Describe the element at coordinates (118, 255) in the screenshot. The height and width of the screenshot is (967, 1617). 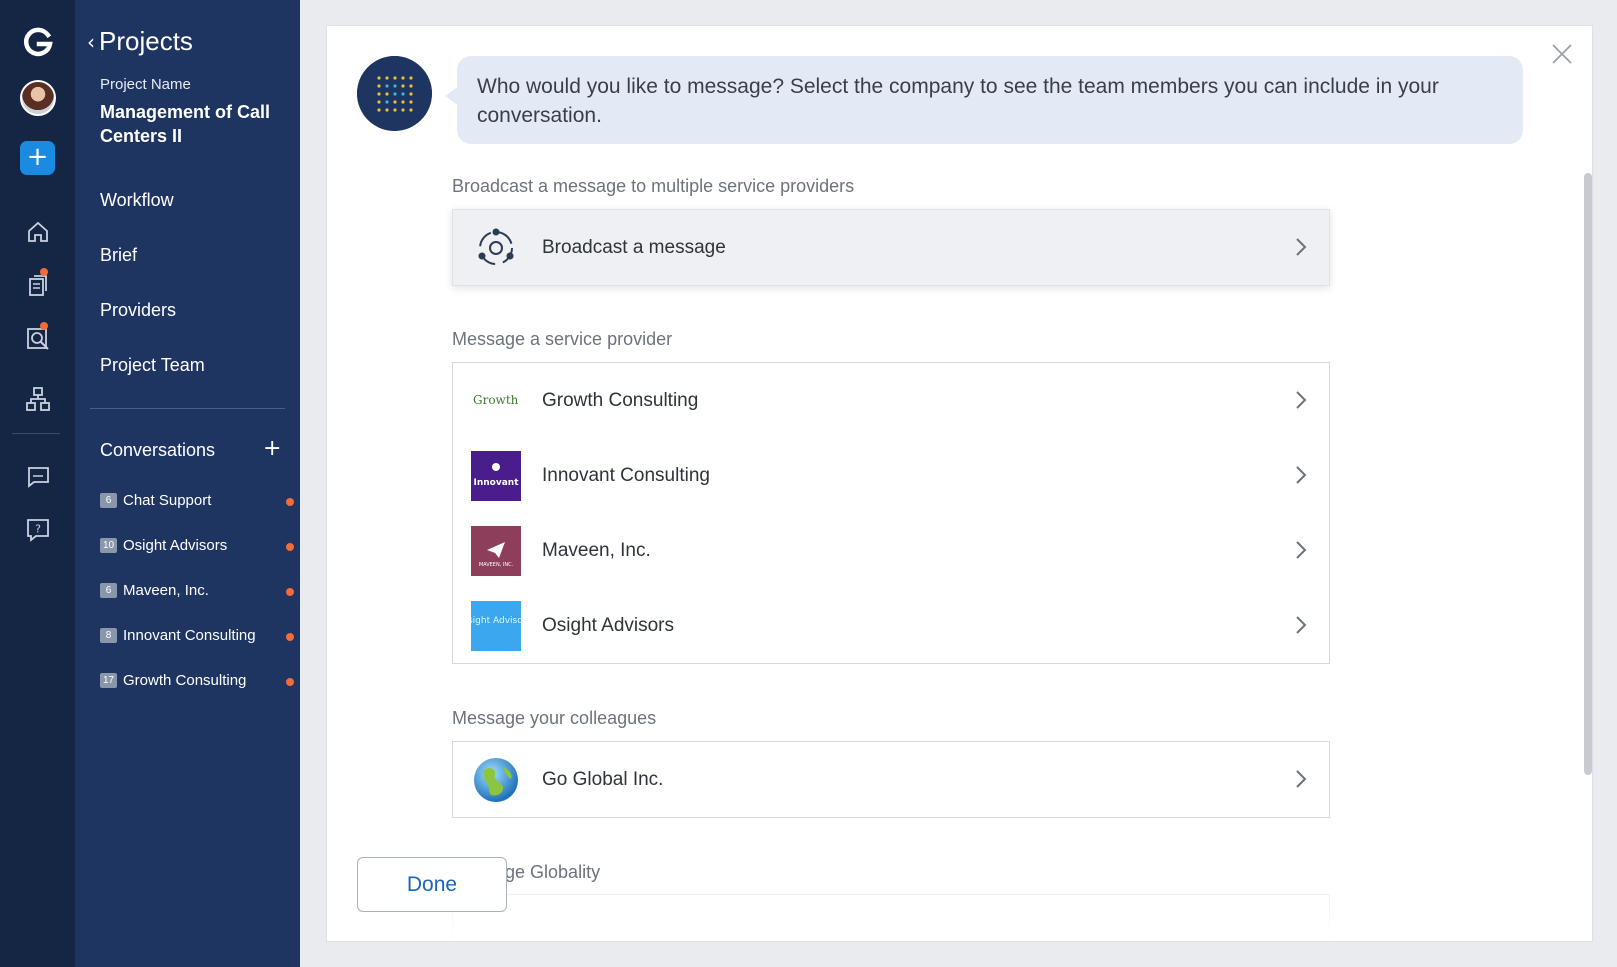
I see `nav-brief: Brief` at that location.